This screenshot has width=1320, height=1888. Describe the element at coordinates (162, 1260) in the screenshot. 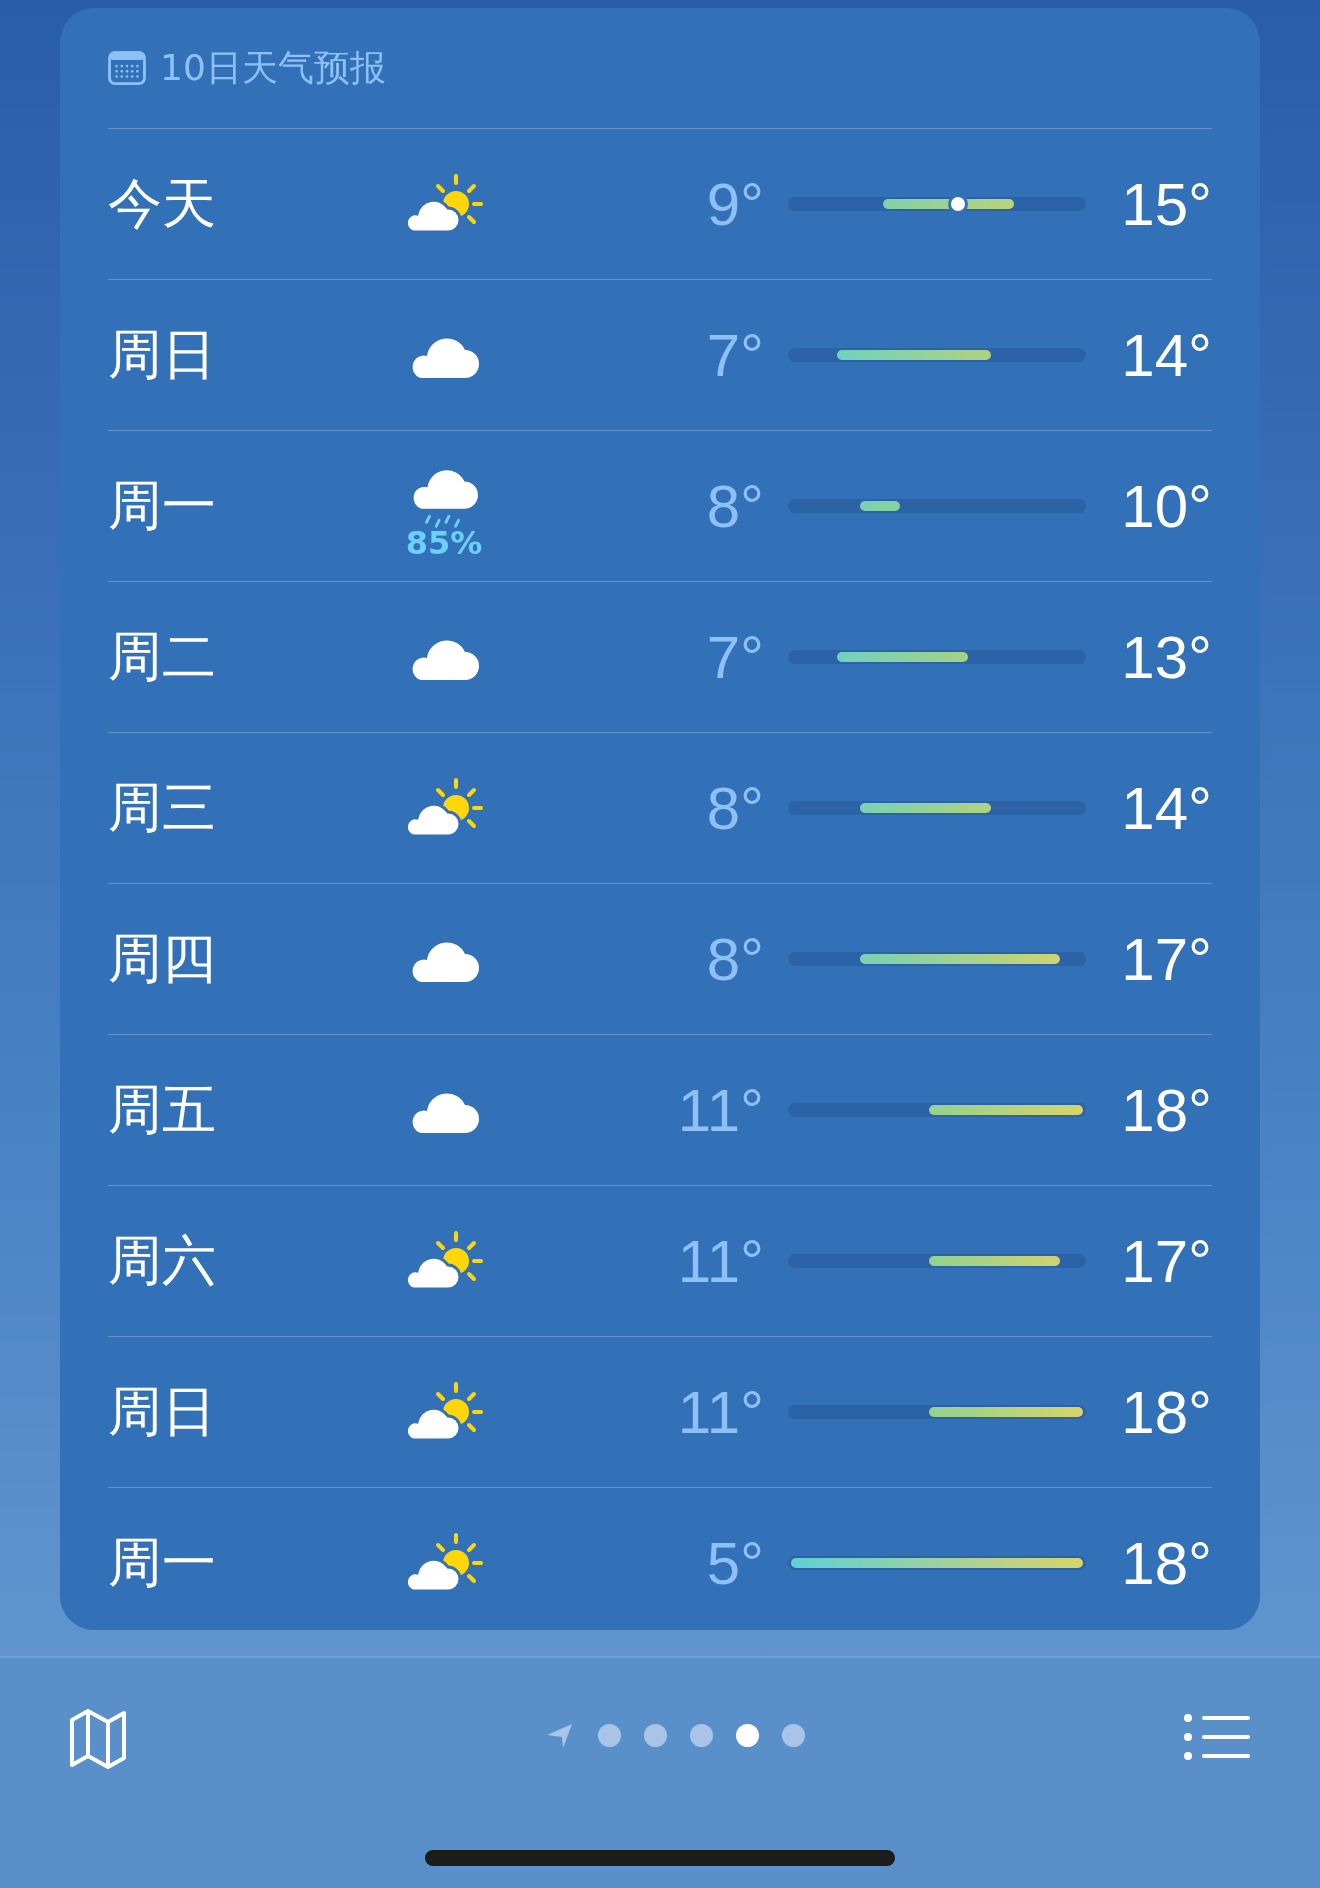

I see `day-label: 周六` at that location.